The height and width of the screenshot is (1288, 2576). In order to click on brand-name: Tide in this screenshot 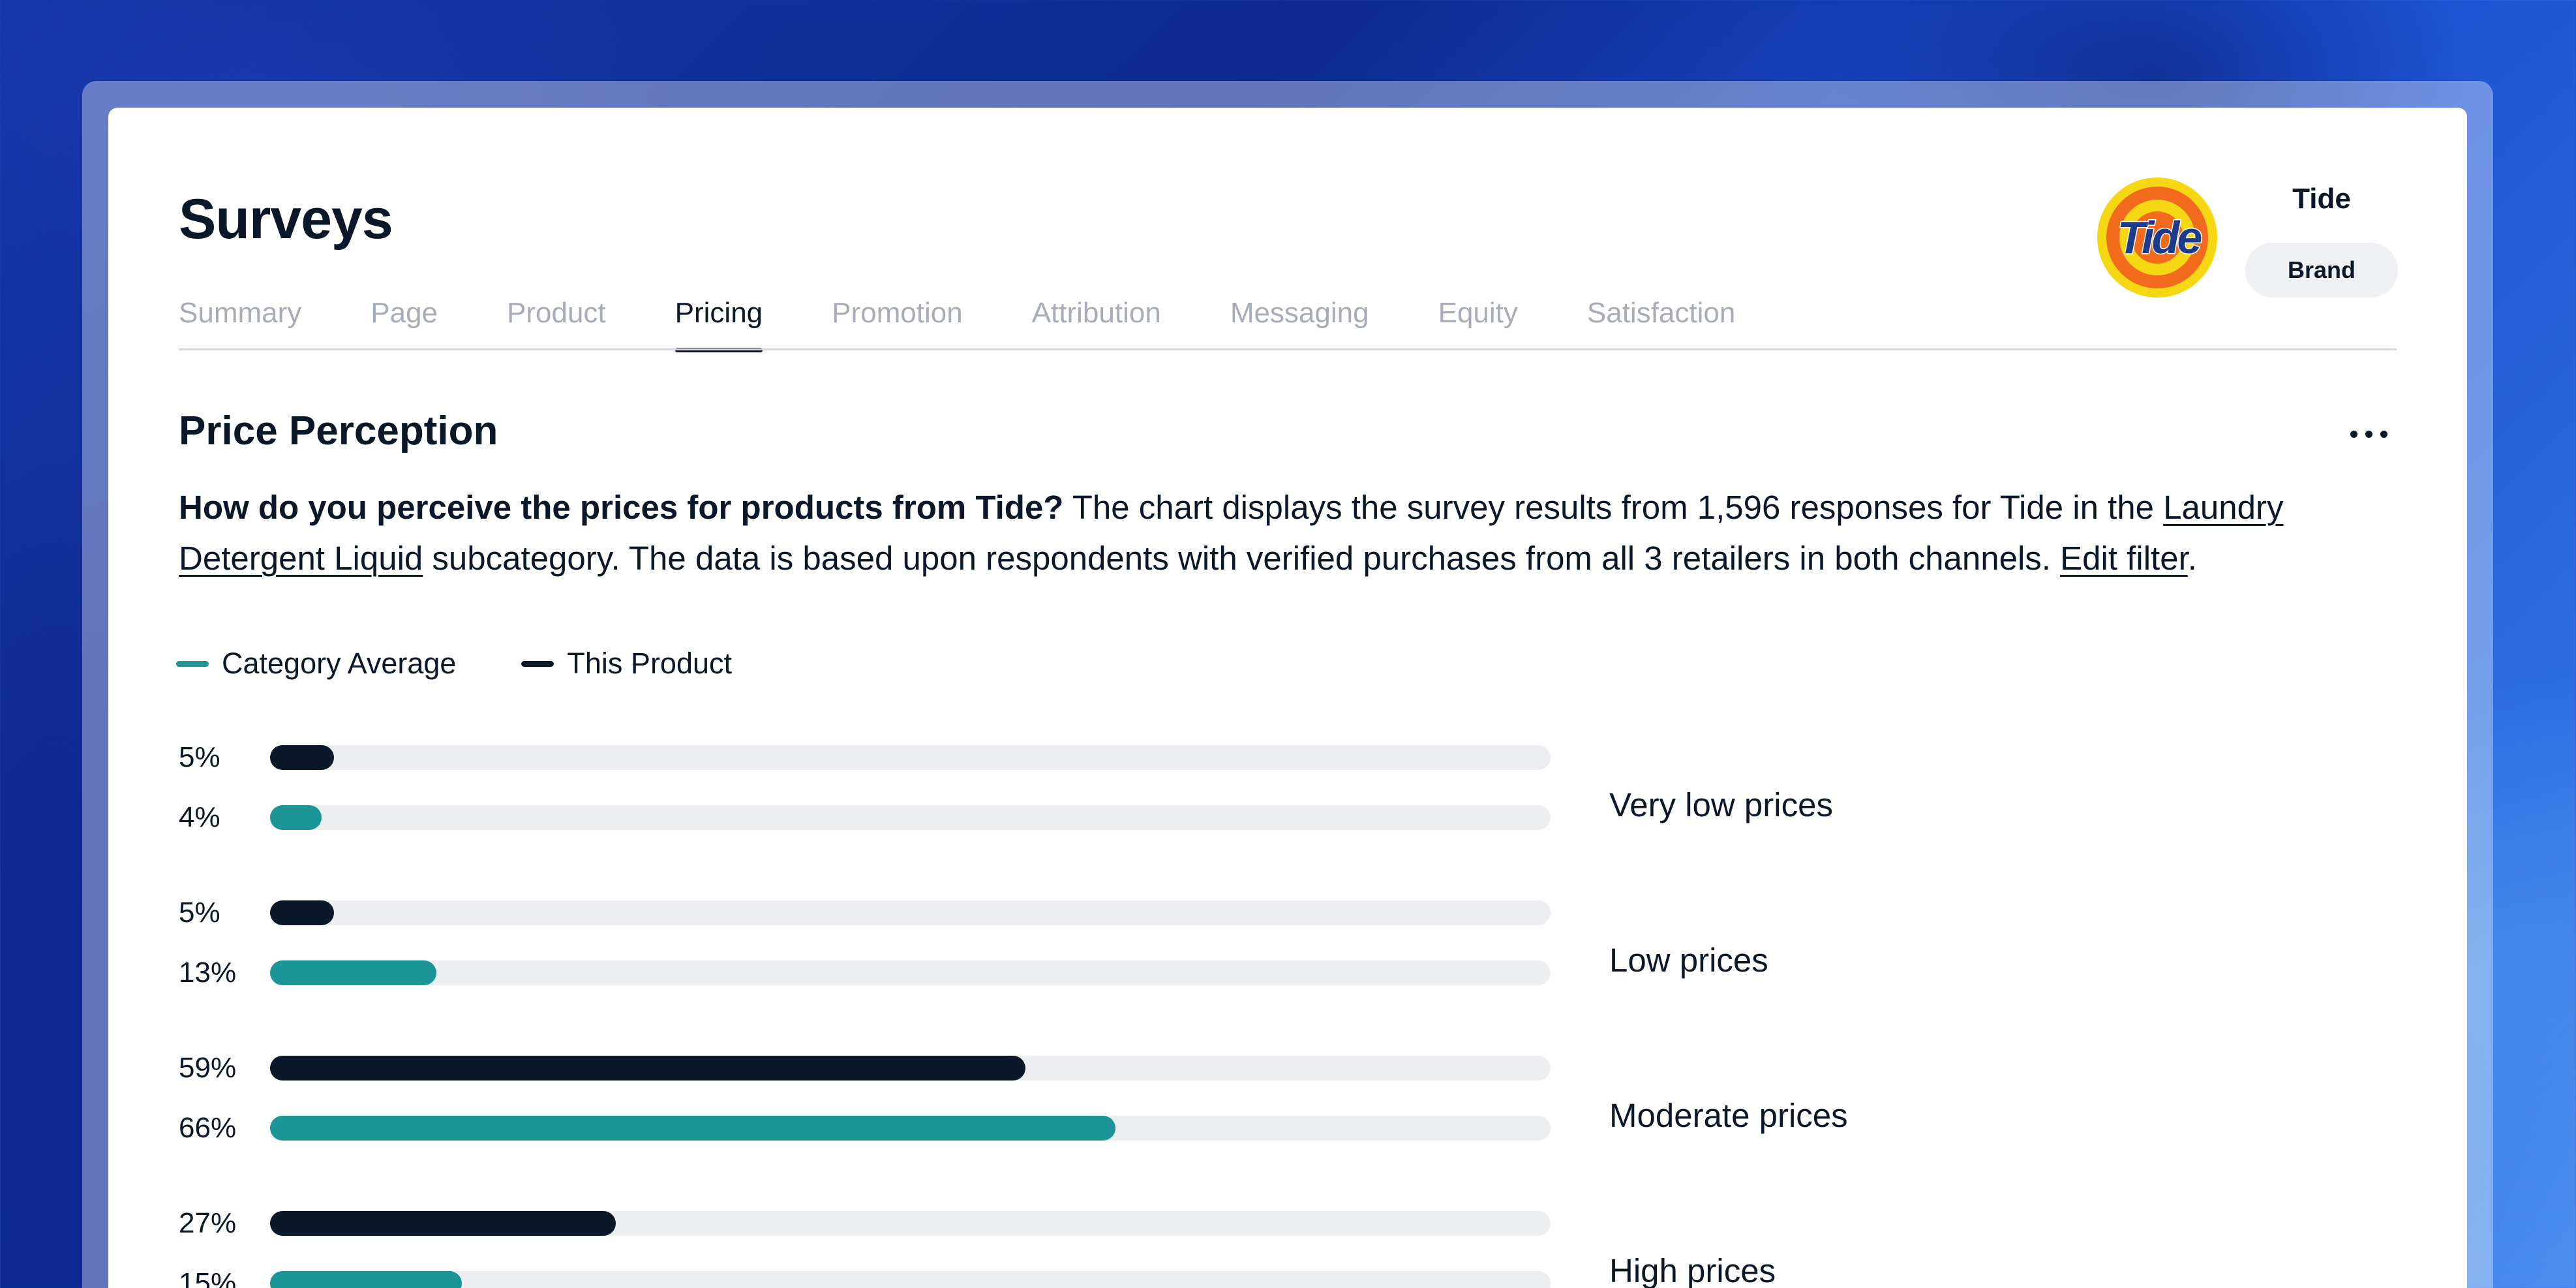, I will do `click(2321, 199)`.